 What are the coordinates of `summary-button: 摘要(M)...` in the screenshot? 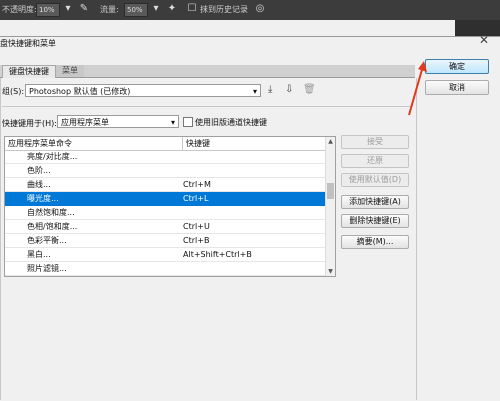 It's located at (375, 242).